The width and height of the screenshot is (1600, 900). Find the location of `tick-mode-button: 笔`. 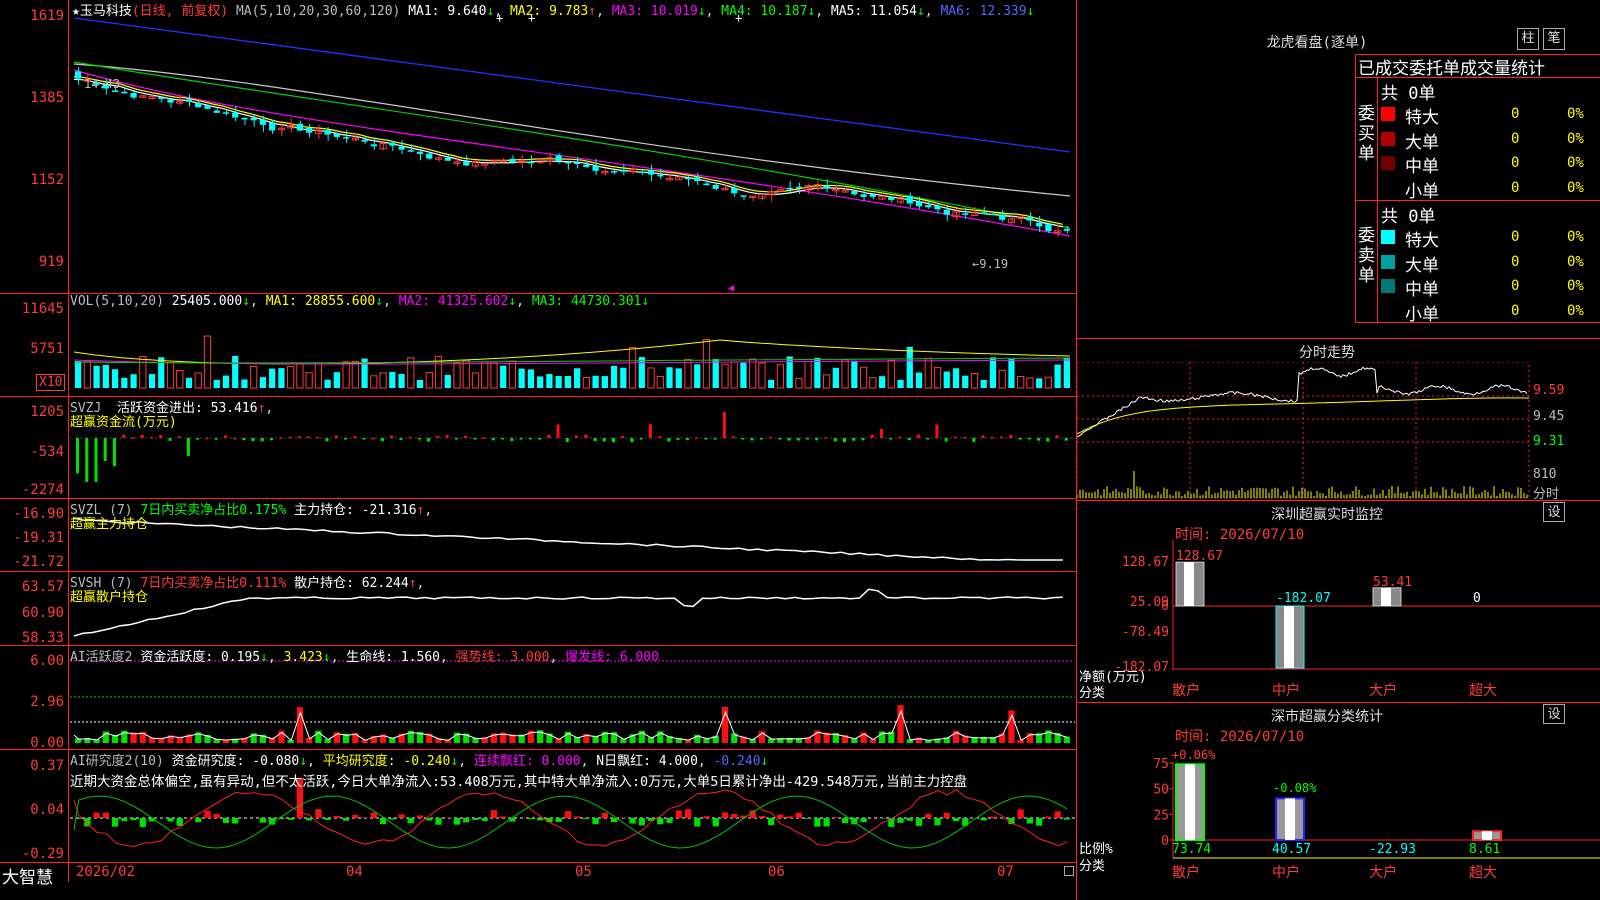

tick-mode-button: 笔 is located at coordinates (1554, 39).